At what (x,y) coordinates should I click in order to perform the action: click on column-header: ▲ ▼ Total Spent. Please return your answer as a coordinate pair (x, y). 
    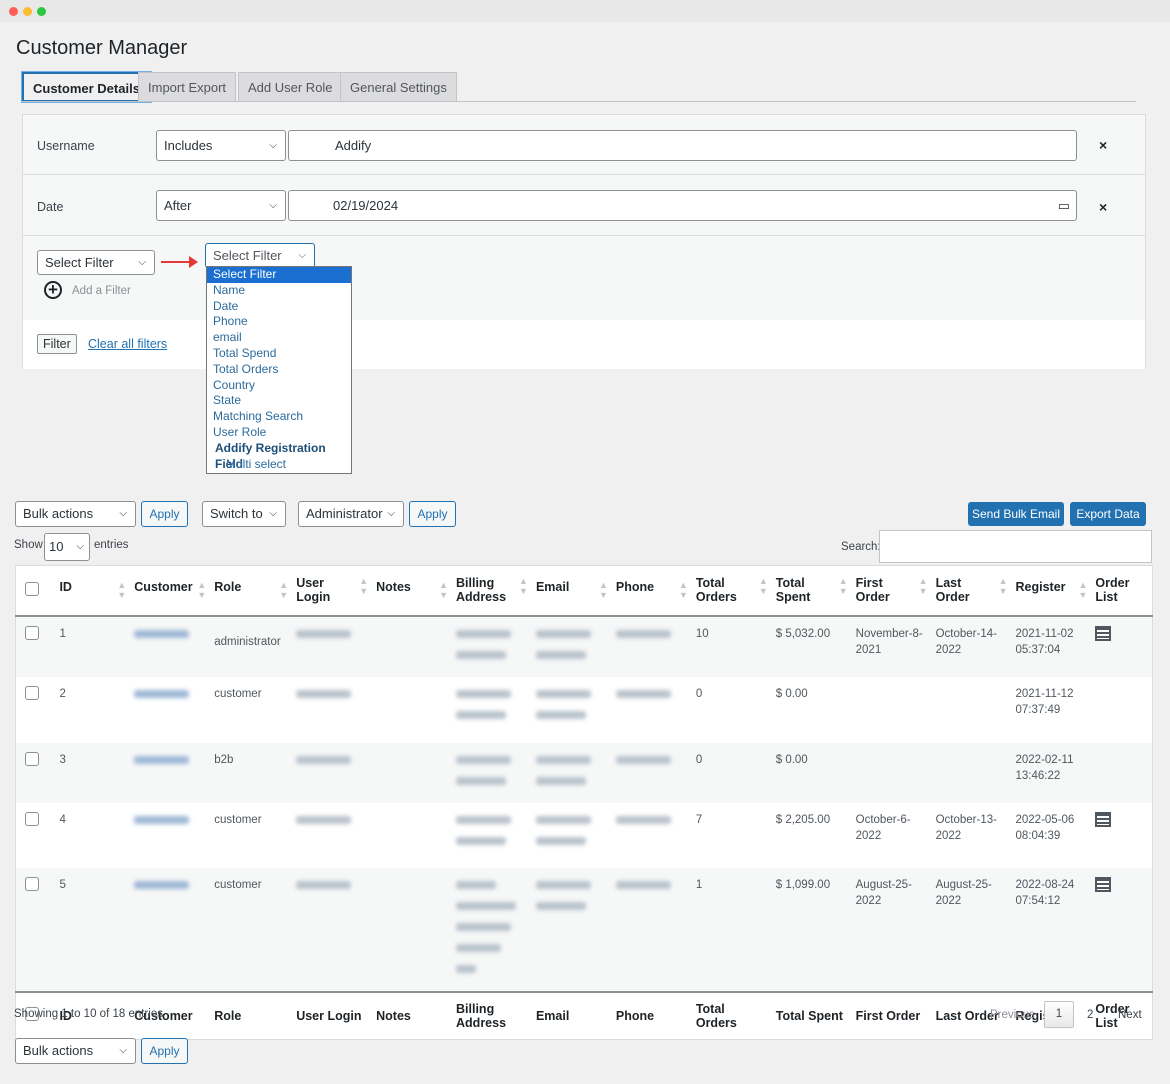
    Looking at the image, I should click on (811, 591).